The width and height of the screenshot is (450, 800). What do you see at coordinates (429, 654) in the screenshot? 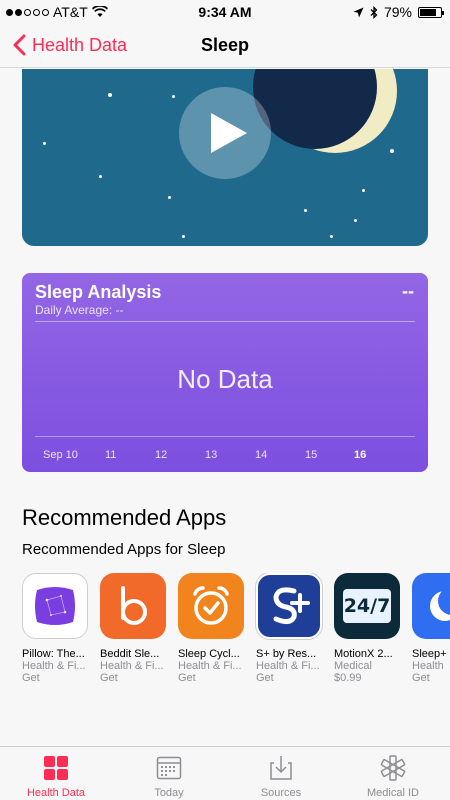
I see `app-name: Sleep+` at bounding box center [429, 654].